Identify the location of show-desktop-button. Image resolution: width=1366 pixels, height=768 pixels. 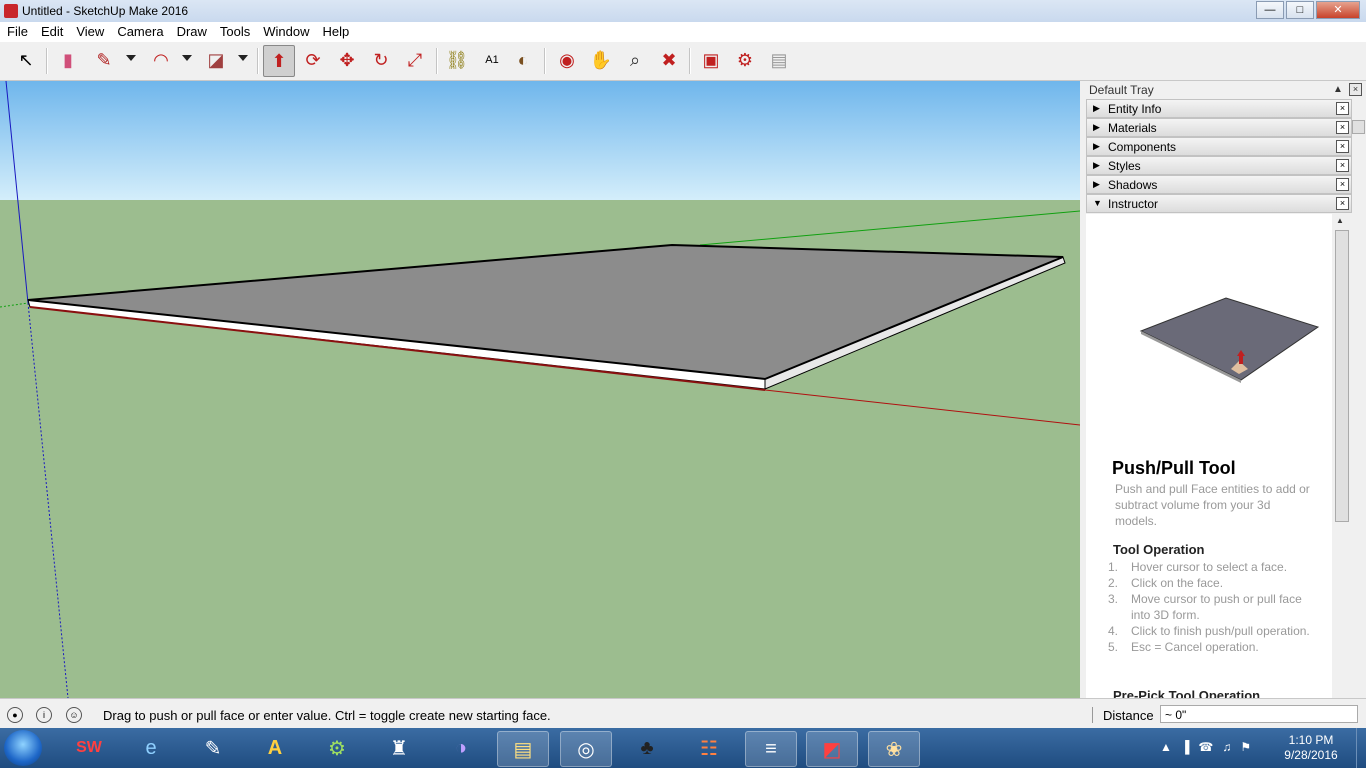
(1361, 748).